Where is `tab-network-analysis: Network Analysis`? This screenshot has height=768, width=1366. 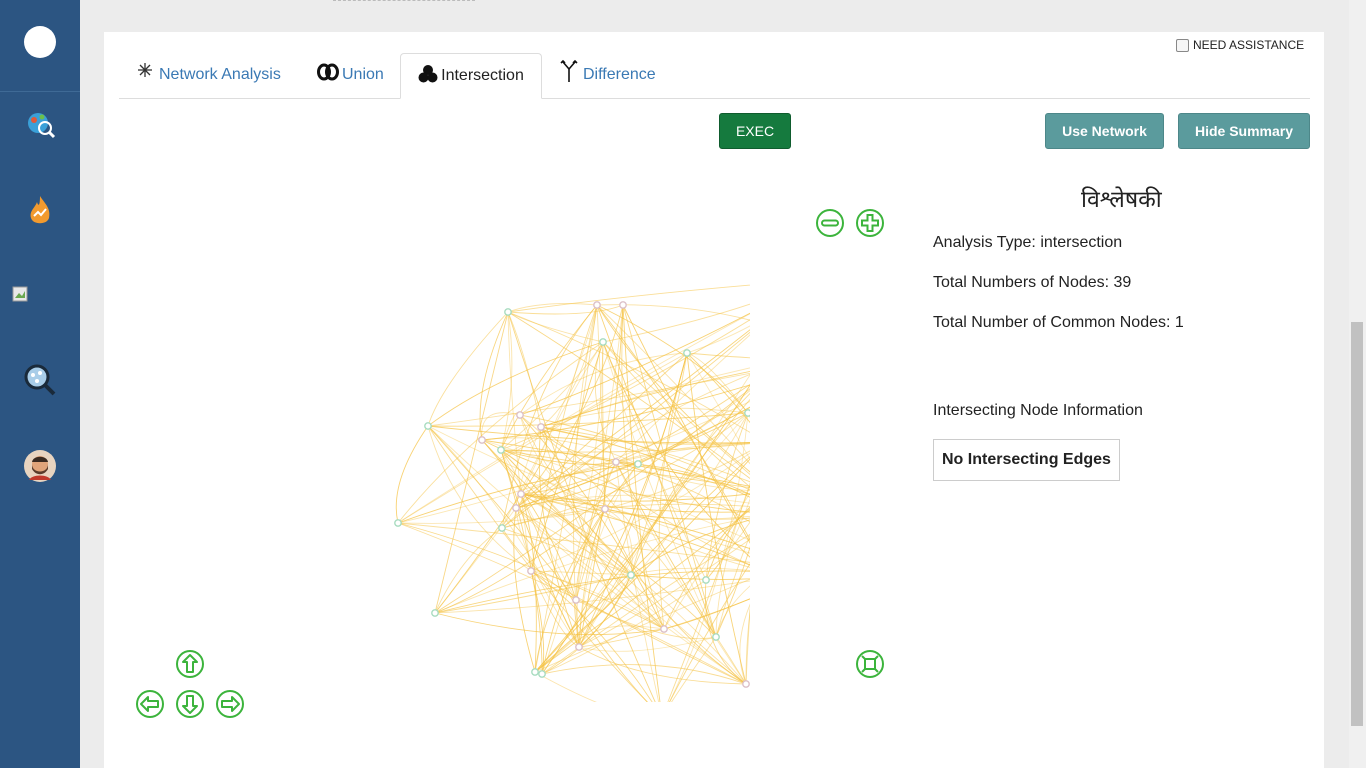 tab-network-analysis: Network Analysis is located at coordinates (209, 75).